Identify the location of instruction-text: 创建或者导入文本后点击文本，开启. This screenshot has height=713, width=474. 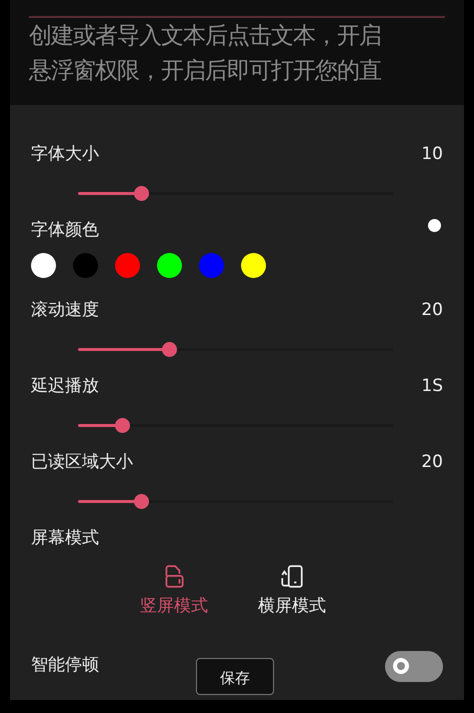
(205, 36).